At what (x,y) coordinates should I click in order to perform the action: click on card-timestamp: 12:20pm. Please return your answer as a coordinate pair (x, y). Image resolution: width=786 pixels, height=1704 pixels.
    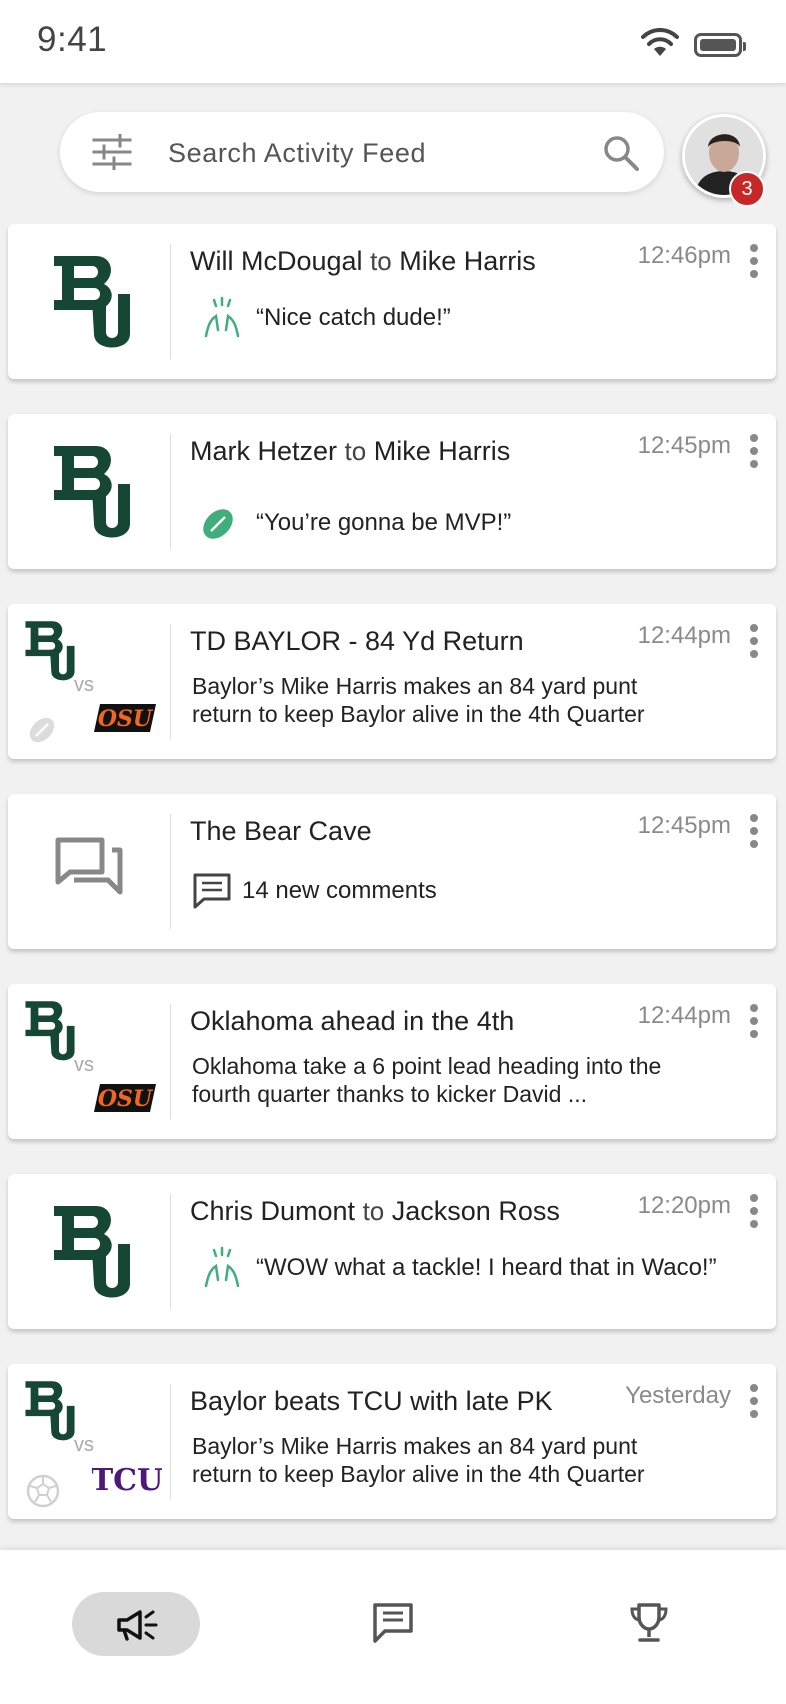
    Looking at the image, I should click on (684, 1205).